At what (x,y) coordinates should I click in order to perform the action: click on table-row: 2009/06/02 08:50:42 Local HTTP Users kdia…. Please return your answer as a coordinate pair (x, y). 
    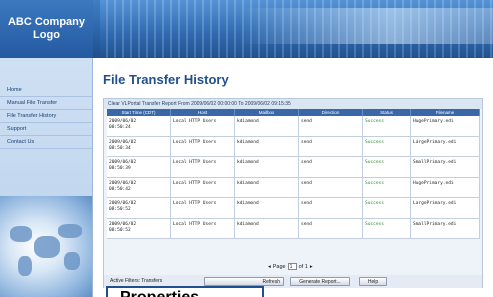
    Looking at the image, I should click on (293, 187).